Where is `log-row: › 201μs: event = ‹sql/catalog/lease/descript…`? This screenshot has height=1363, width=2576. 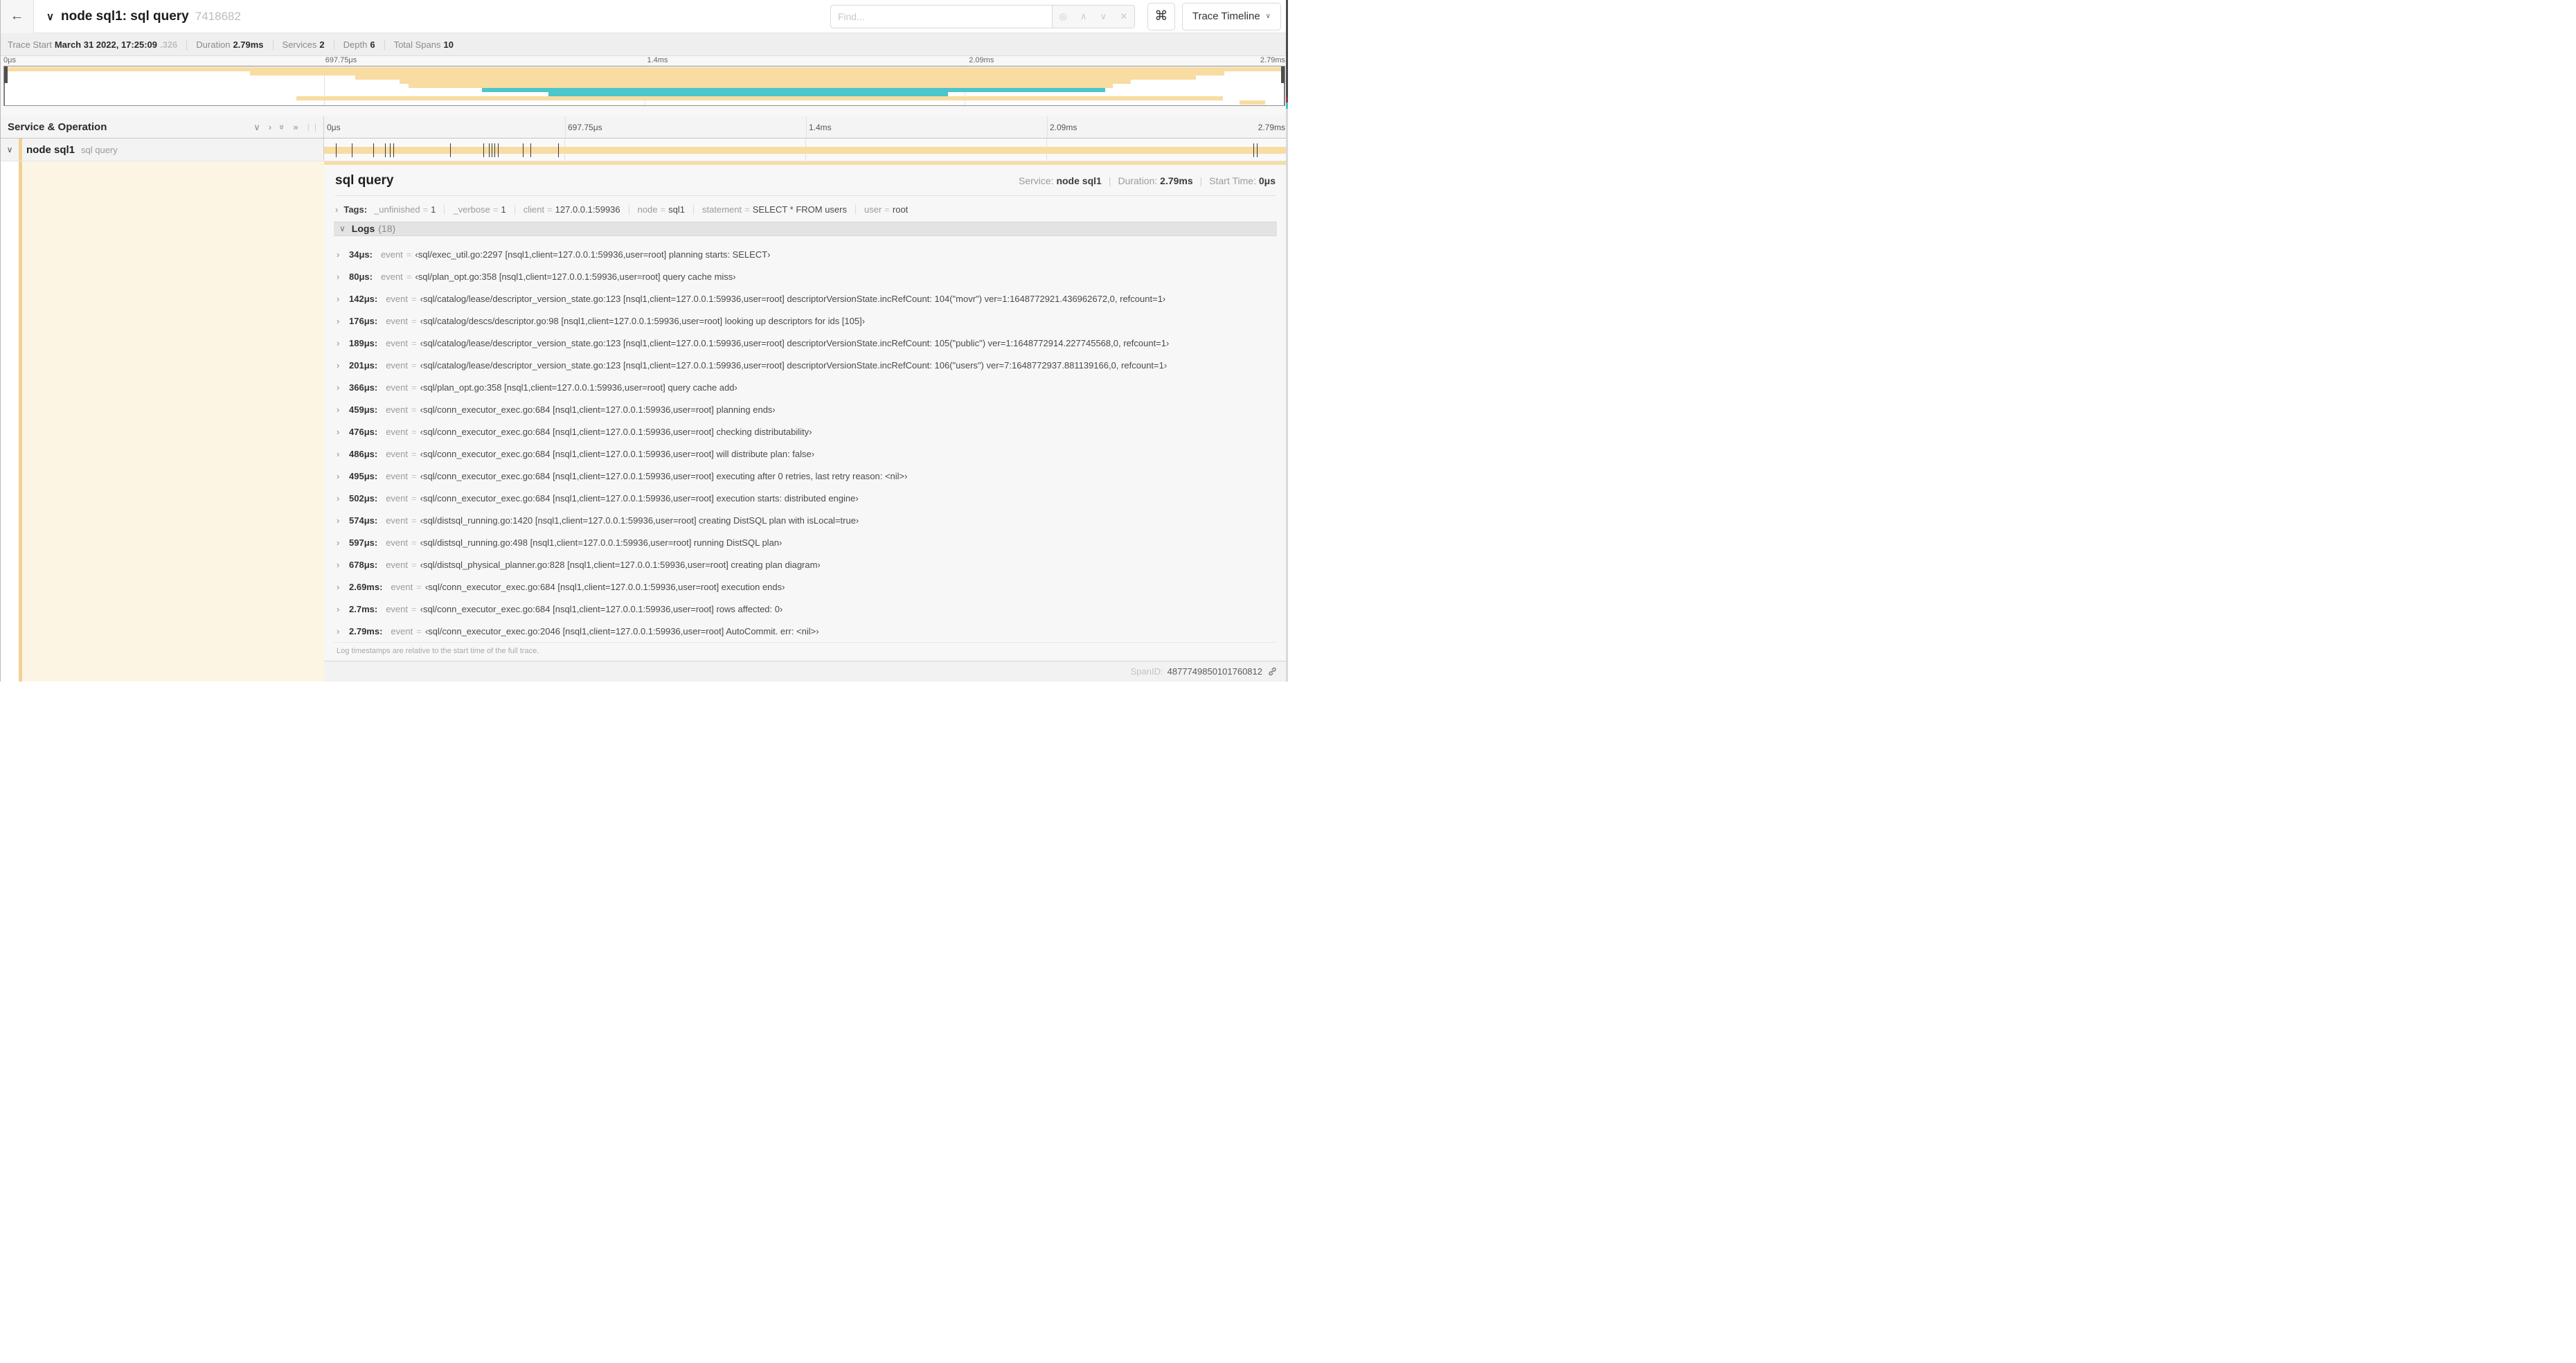 log-row: › 201μs: event = ‹sql/catalog/lease/descript… is located at coordinates (807, 365).